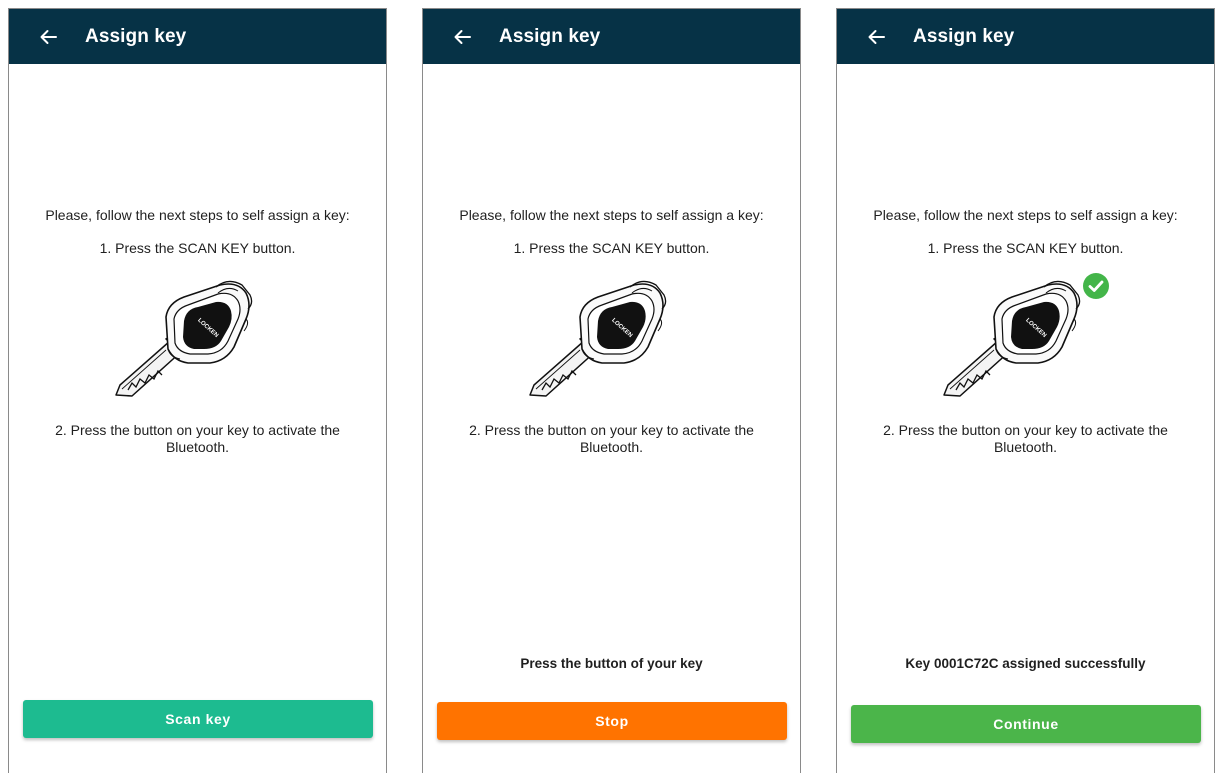  I want to click on success-status-text: Key 0001C72C assigned successfully, so click(1025, 663).